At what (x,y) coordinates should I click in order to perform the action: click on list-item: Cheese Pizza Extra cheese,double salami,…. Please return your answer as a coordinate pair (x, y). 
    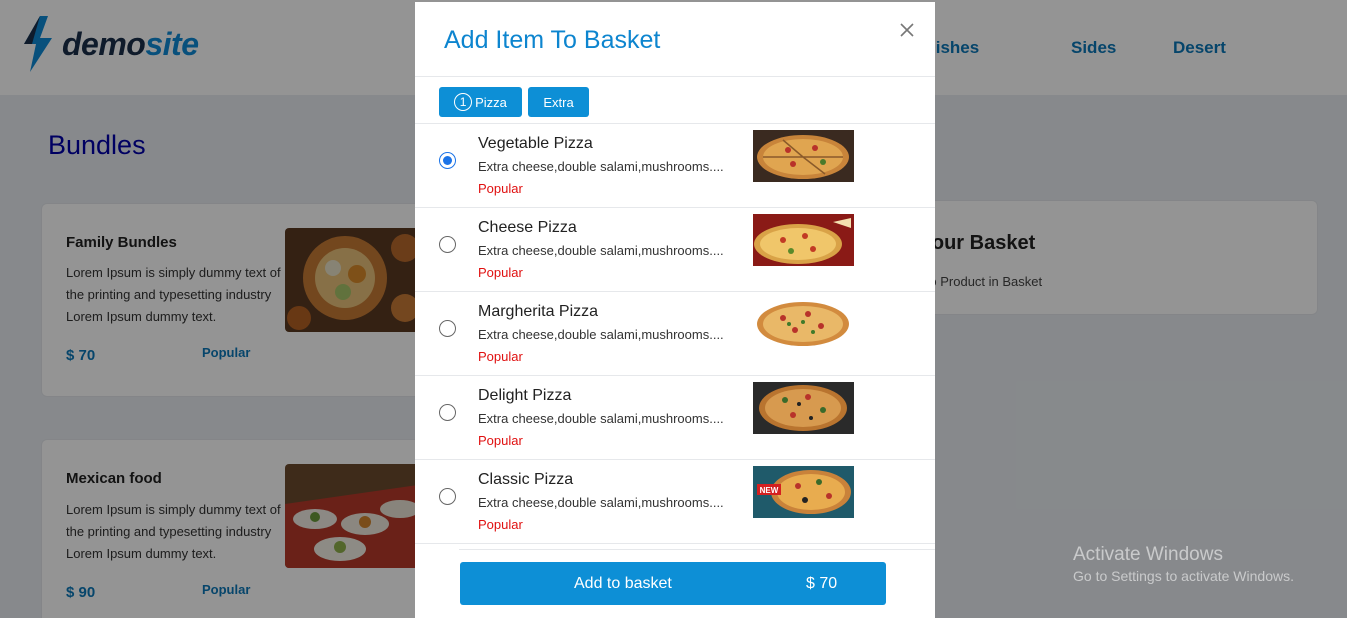
    Looking at the image, I should click on (675, 250).